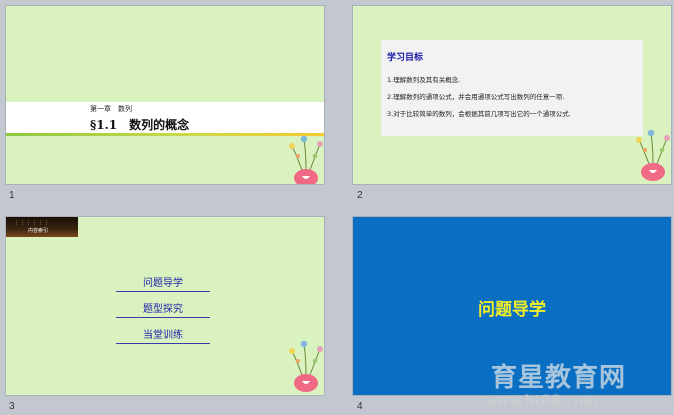 The width and height of the screenshot is (674, 415). Describe the element at coordinates (479, 114) in the screenshot. I see `goal-item: 3.对于比较简单的数列，会根据其前几项写出它的一个通项公式.` at that location.